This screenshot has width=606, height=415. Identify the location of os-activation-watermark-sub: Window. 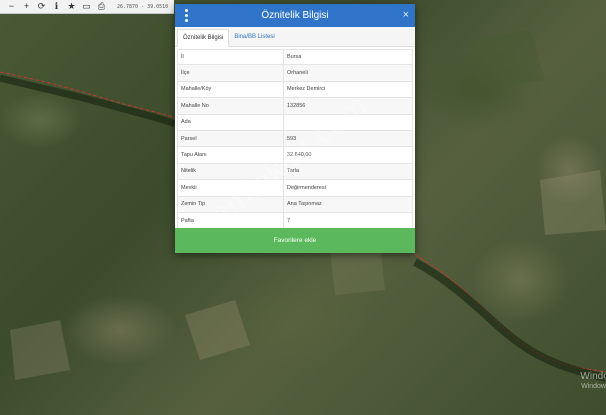
(593, 386).